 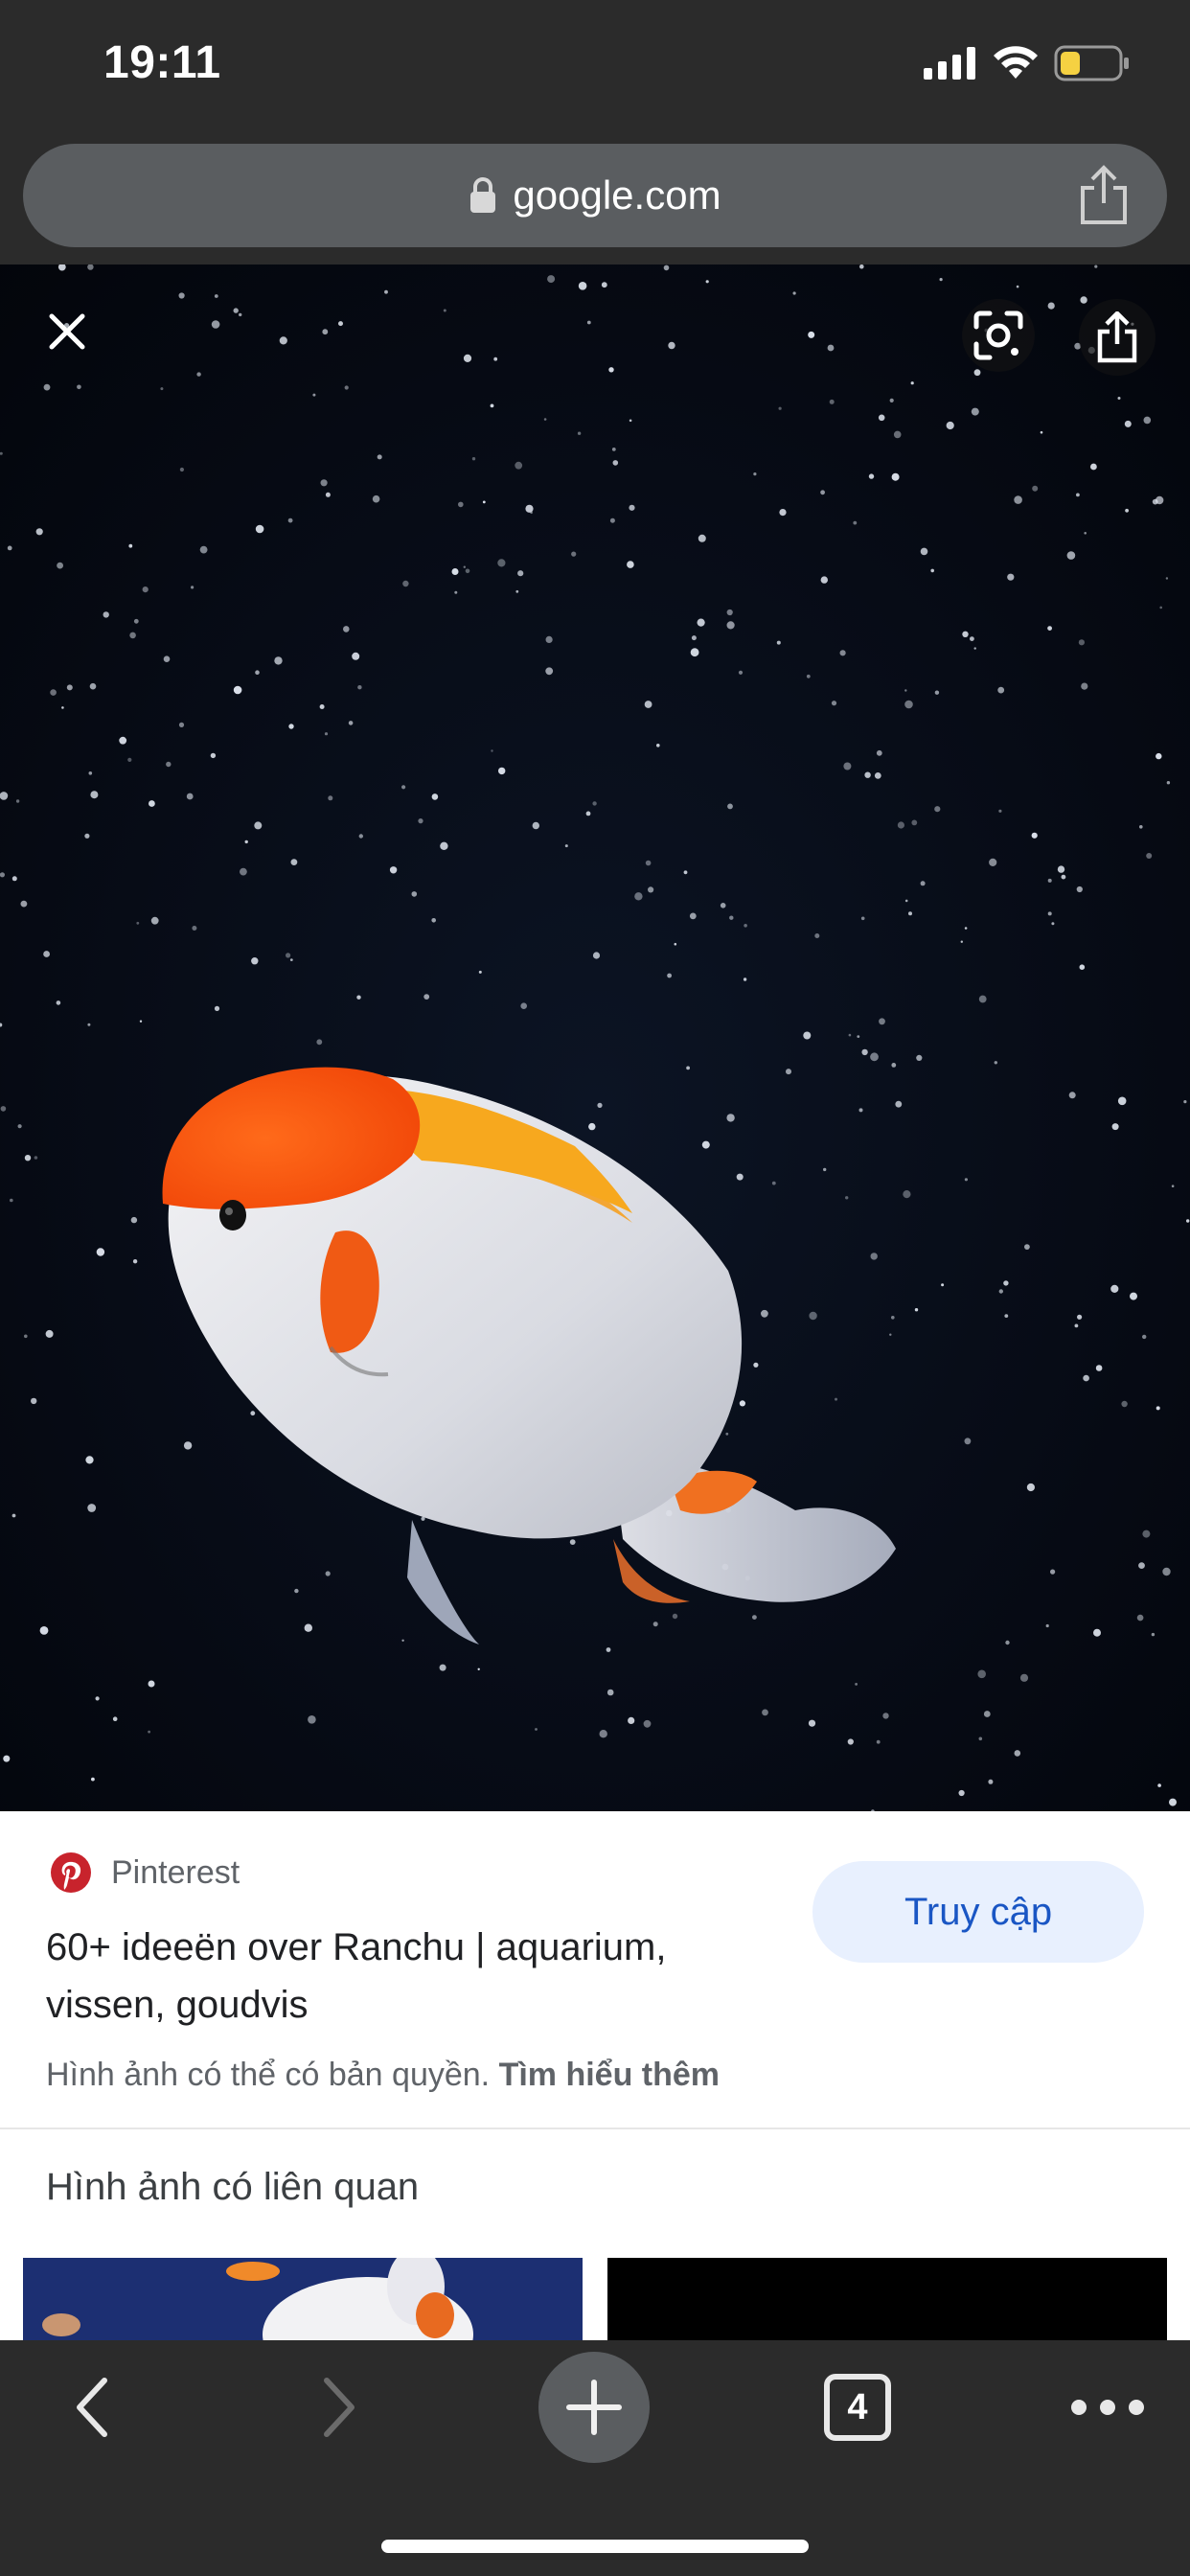 I want to click on copyright-text: Hình ảnh có thể có bản quyền., so click(x=269, y=2075).